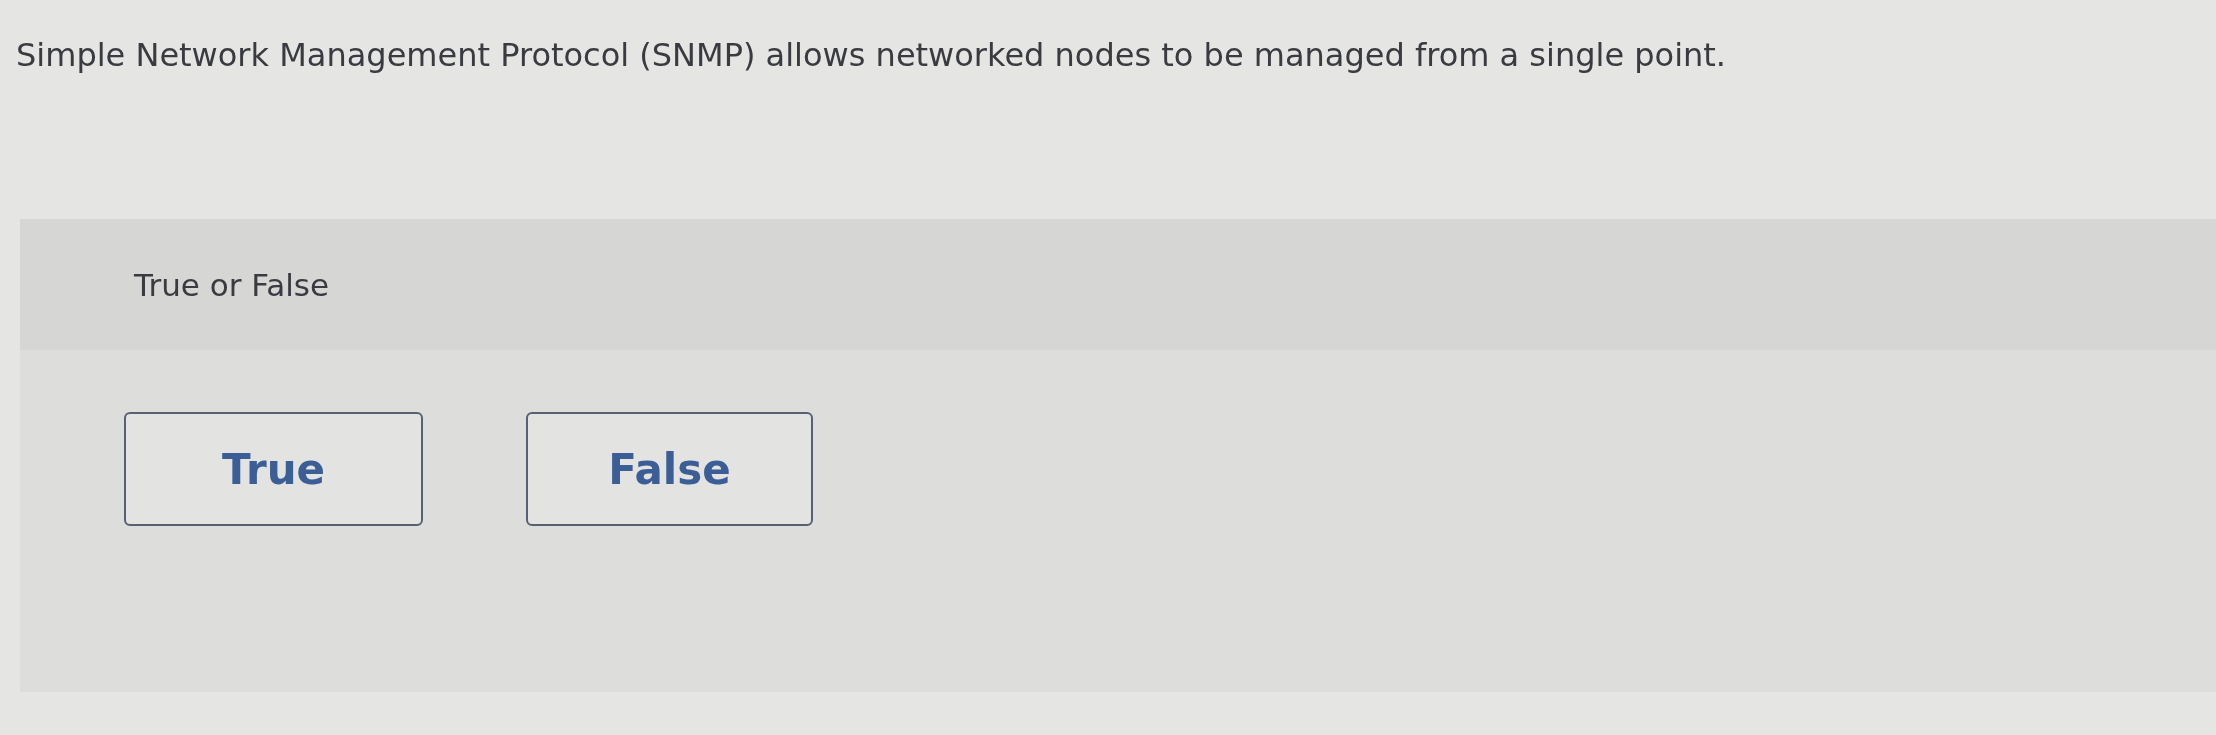  Describe the element at coordinates (232, 284) in the screenshot. I see `instruction-text: True or False` at that location.